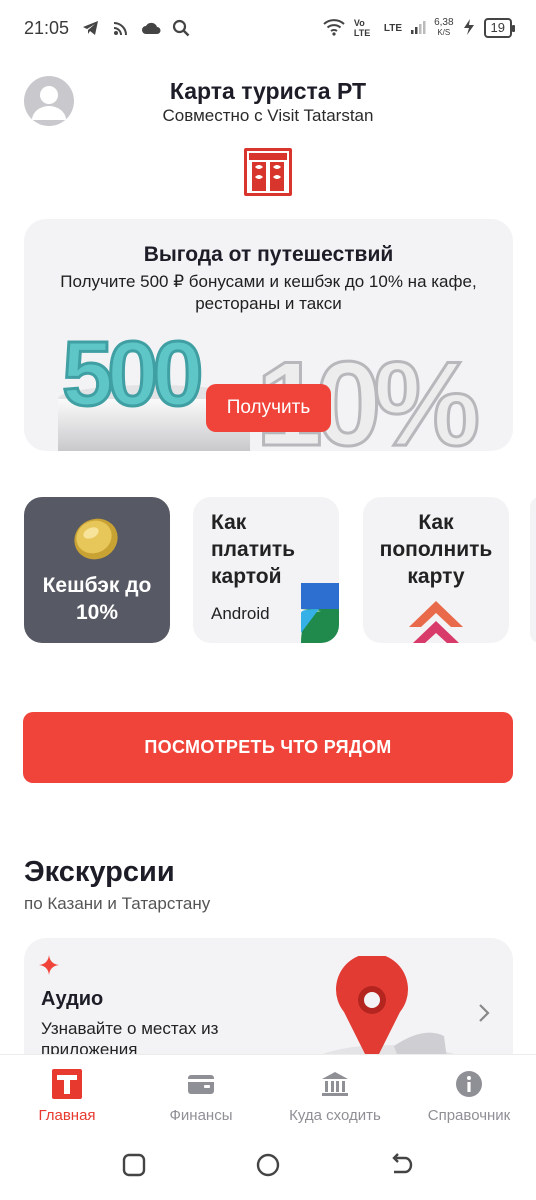  Describe the element at coordinates (268, 408) in the screenshot. I see `get-bonus-button: Получить` at that location.